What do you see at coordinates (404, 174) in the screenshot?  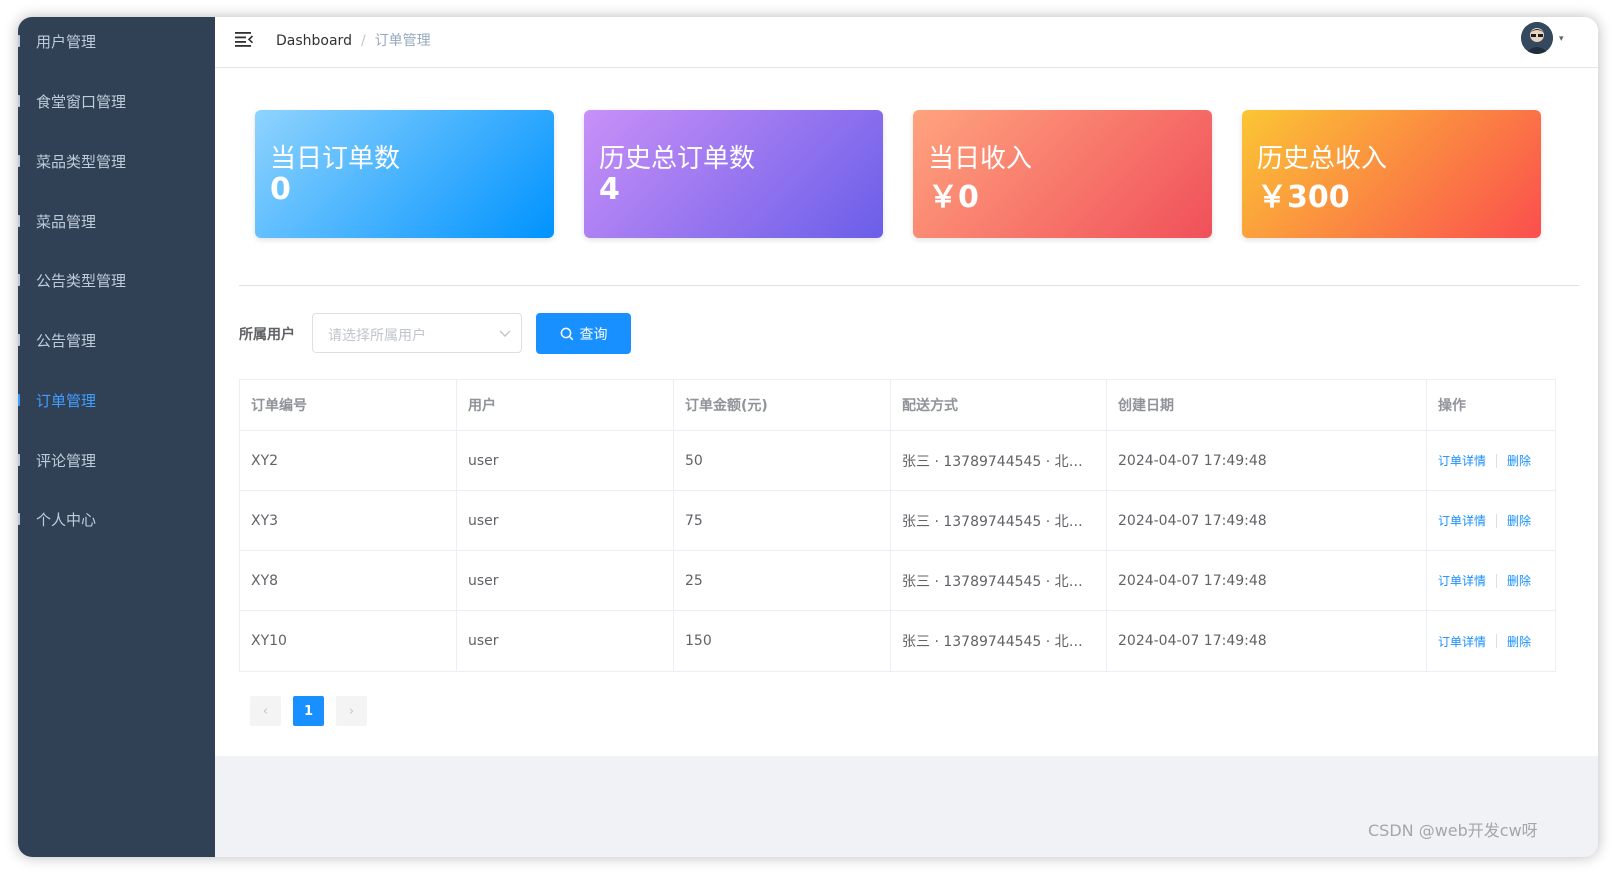 I see `stat-card-today-orders: 当日订单数 0` at bounding box center [404, 174].